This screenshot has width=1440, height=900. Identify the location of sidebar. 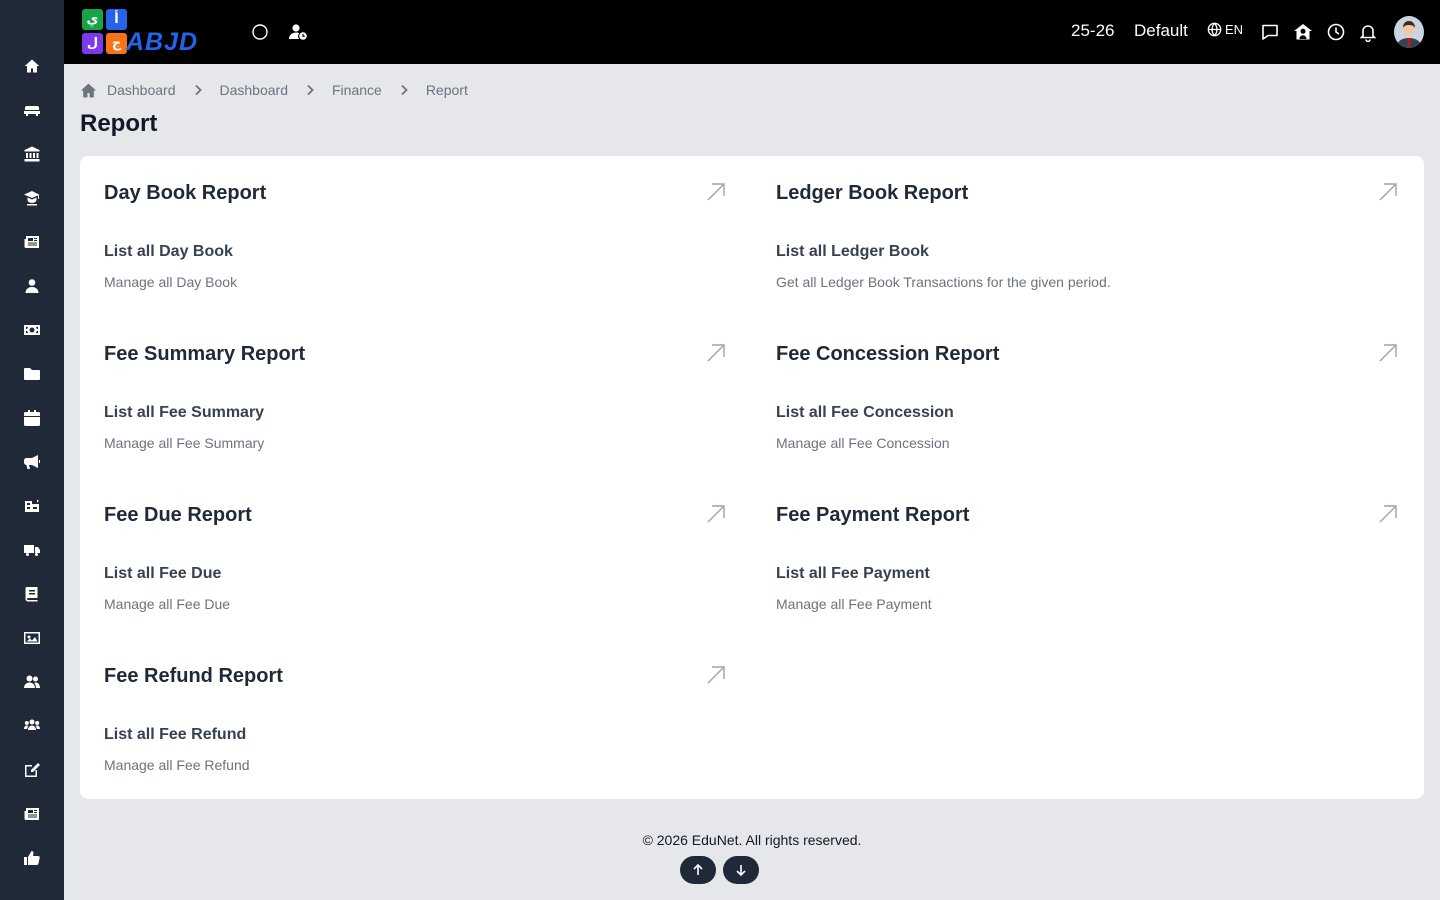
(32, 450).